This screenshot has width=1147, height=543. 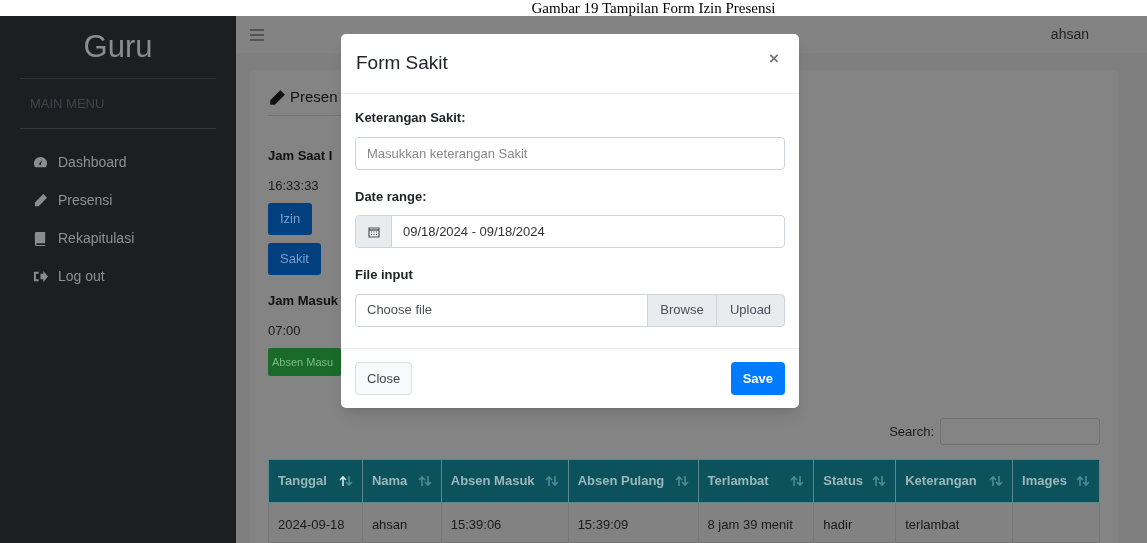 I want to click on table-cell: ahsan, so click(x=402, y=522).